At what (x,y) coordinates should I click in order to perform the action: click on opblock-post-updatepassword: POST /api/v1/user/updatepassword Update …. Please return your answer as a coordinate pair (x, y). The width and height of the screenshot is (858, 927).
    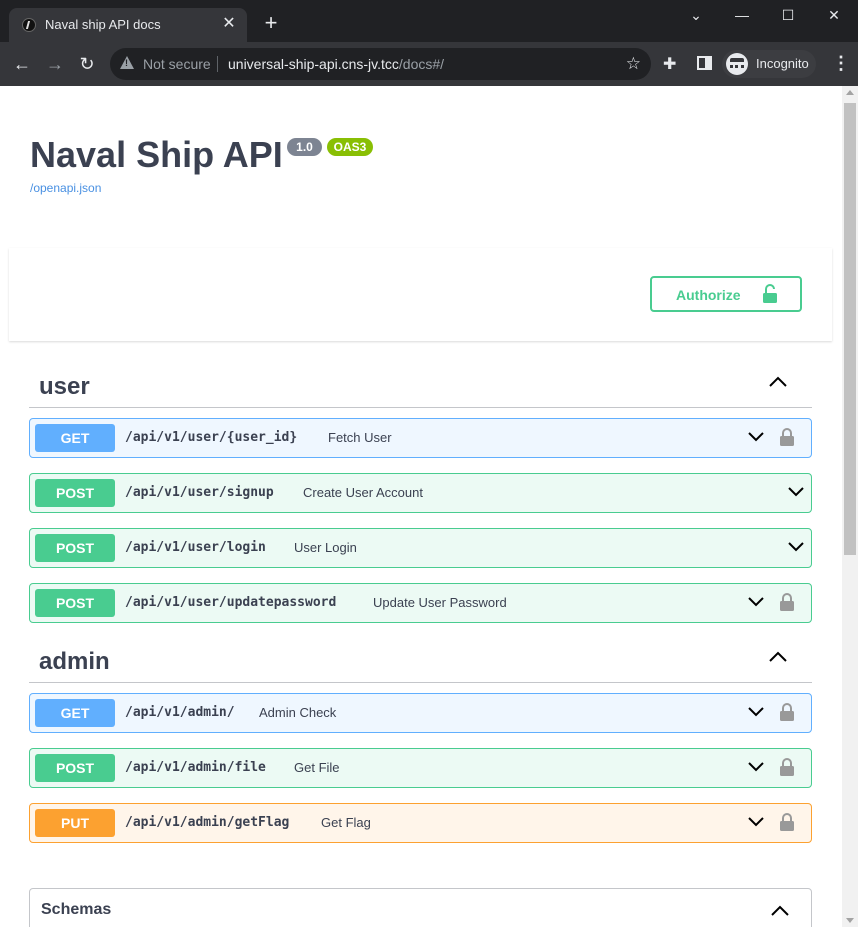
    Looking at the image, I should click on (420, 603).